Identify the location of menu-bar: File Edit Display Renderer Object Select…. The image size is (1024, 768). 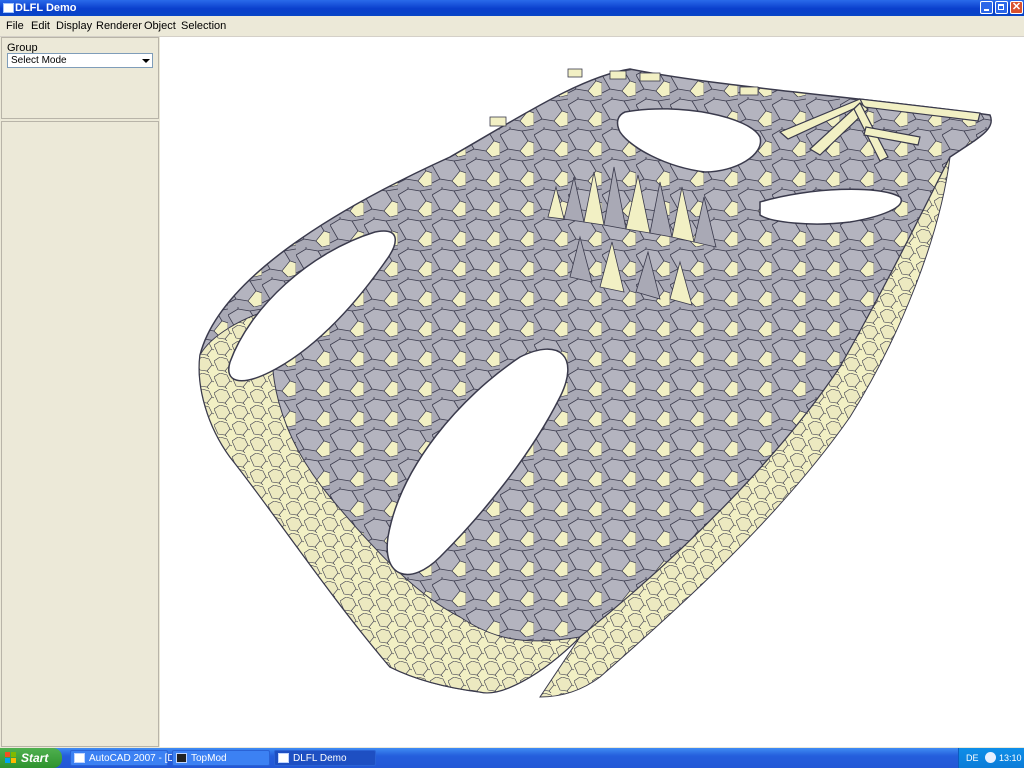
(512, 26).